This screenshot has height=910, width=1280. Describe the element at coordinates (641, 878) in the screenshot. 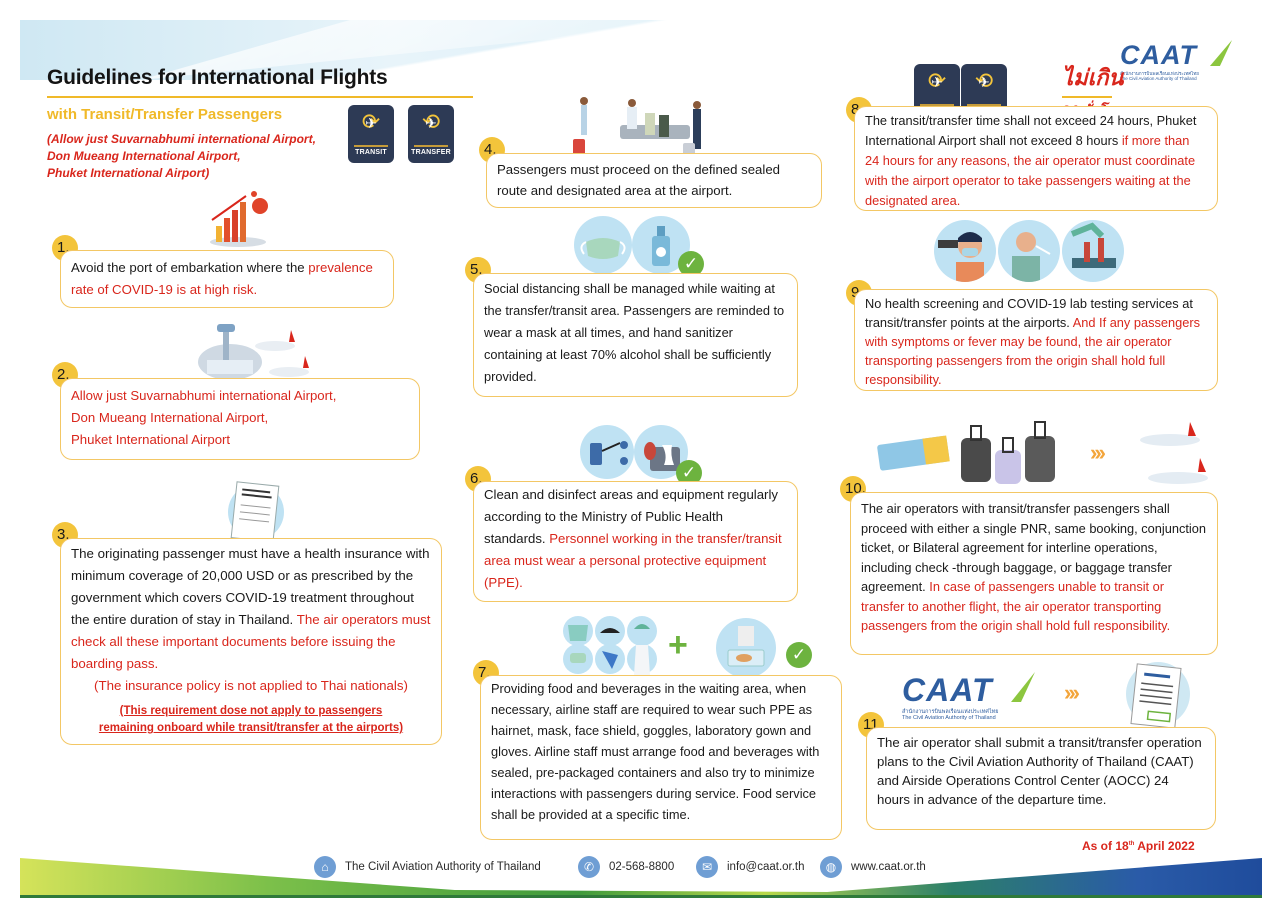

I see `bottom-decorative-band` at that location.